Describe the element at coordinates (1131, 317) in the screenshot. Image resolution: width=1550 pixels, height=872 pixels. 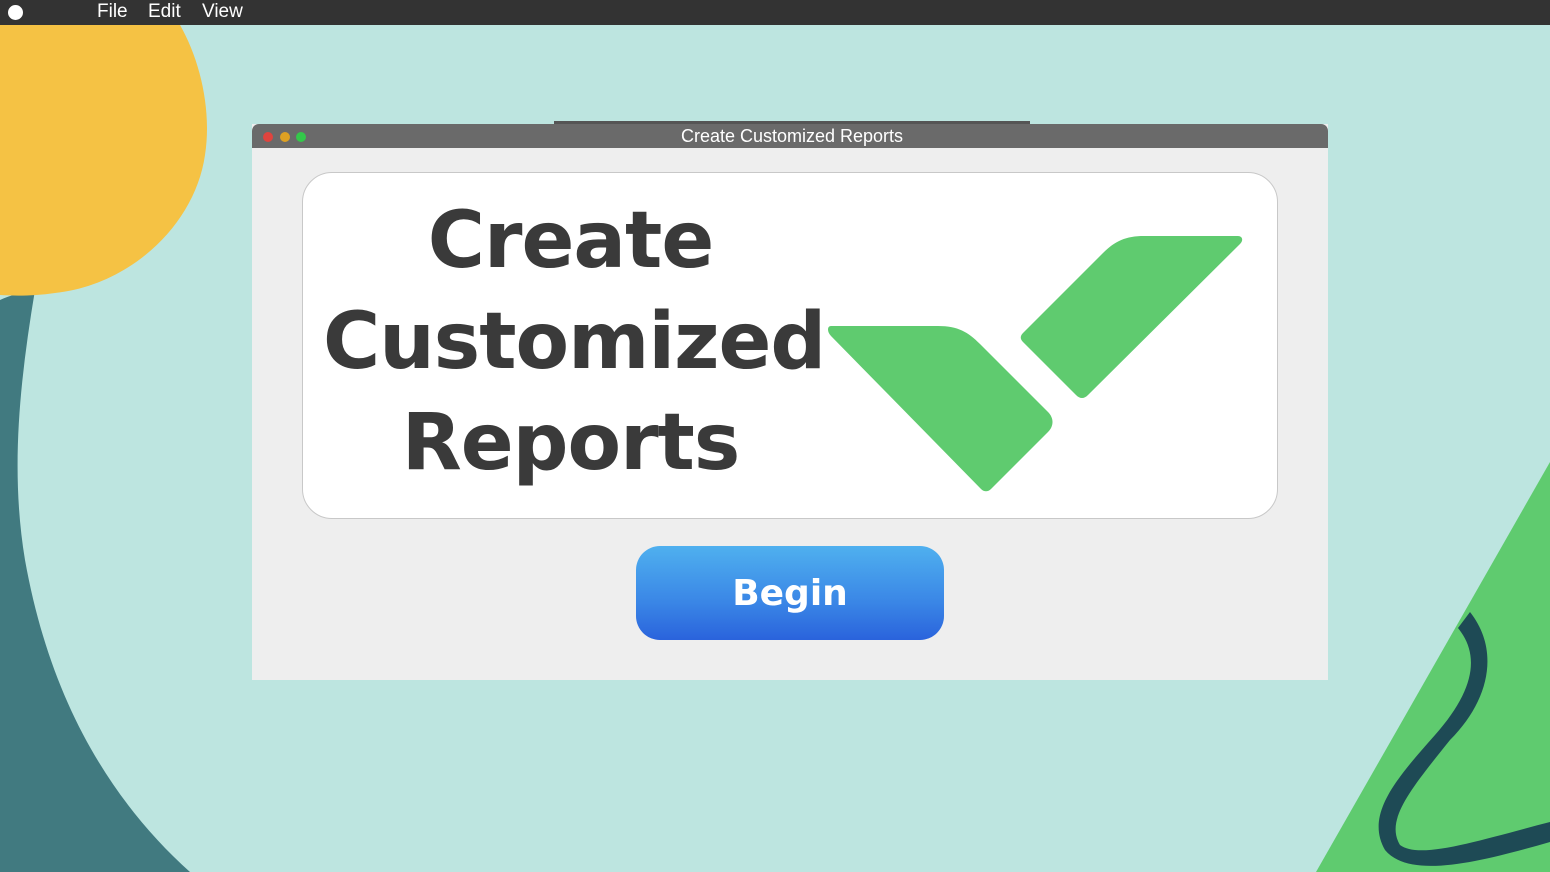
I see `logo-right-stroke` at that location.